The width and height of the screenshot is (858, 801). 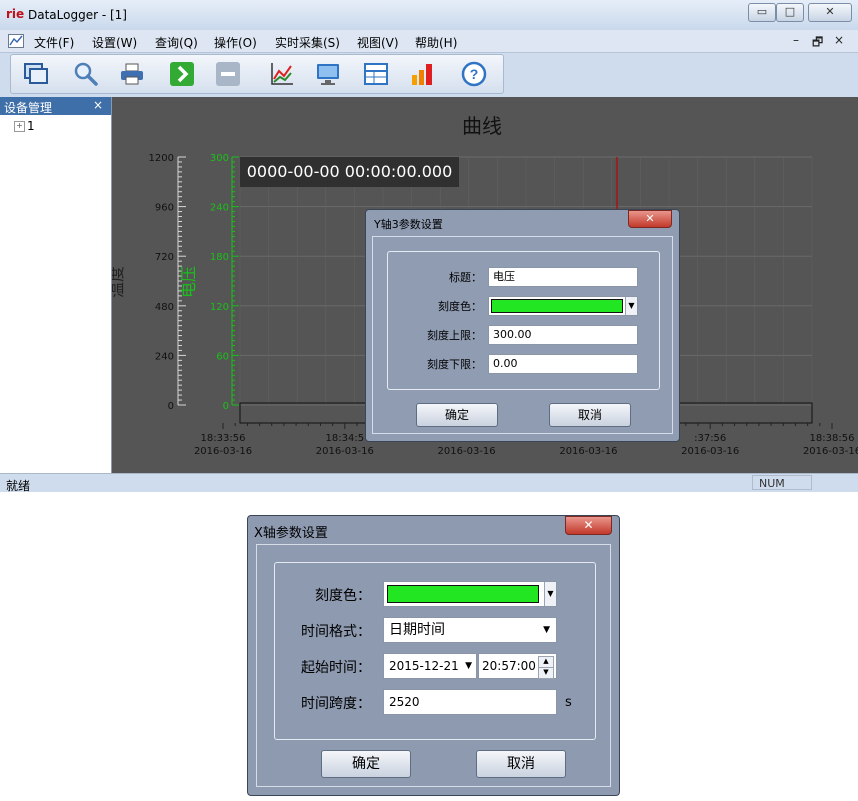 I want to click on tree-item-device: +1, so click(x=24, y=126).